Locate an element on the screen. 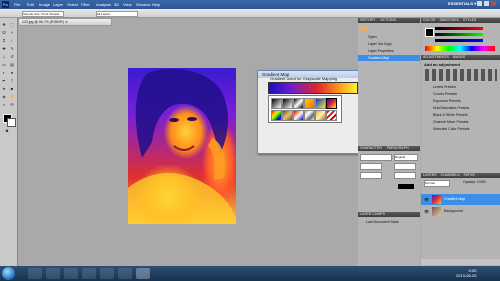  font-family-select is located at coordinates (376, 157).